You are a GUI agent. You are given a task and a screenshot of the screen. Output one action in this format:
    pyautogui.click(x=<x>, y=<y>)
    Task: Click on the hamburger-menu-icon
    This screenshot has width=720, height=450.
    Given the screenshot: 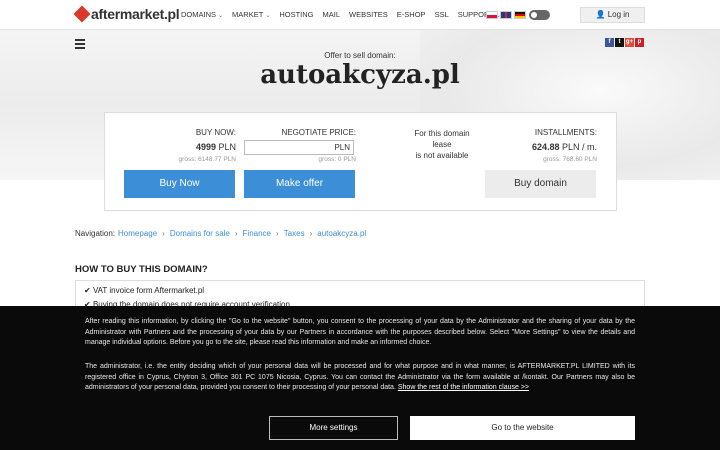 What is the action you would take?
    pyautogui.click(x=80, y=45)
    